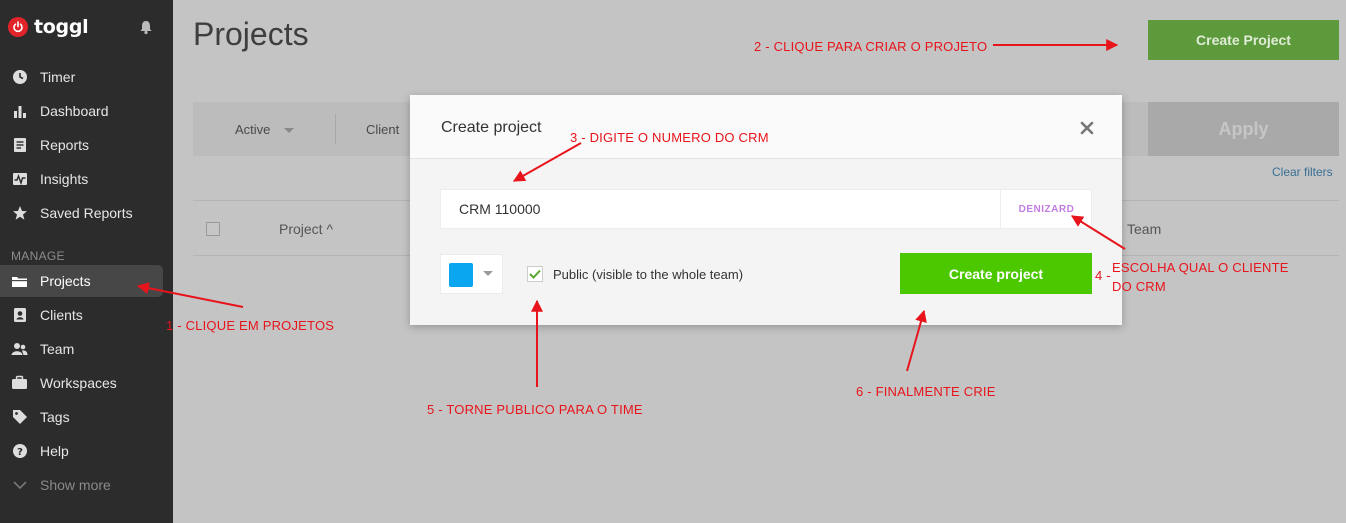 The image size is (1346, 523). What do you see at coordinates (57, 349) in the screenshot?
I see `sidebar-item-label: Team` at bounding box center [57, 349].